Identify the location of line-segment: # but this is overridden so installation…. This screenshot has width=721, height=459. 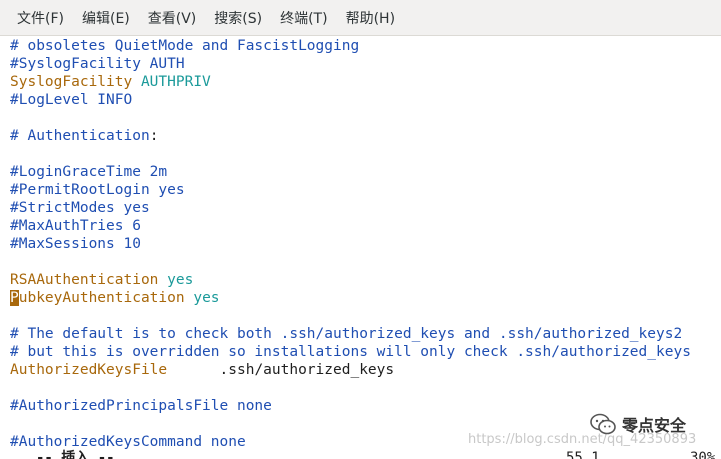
(350, 352).